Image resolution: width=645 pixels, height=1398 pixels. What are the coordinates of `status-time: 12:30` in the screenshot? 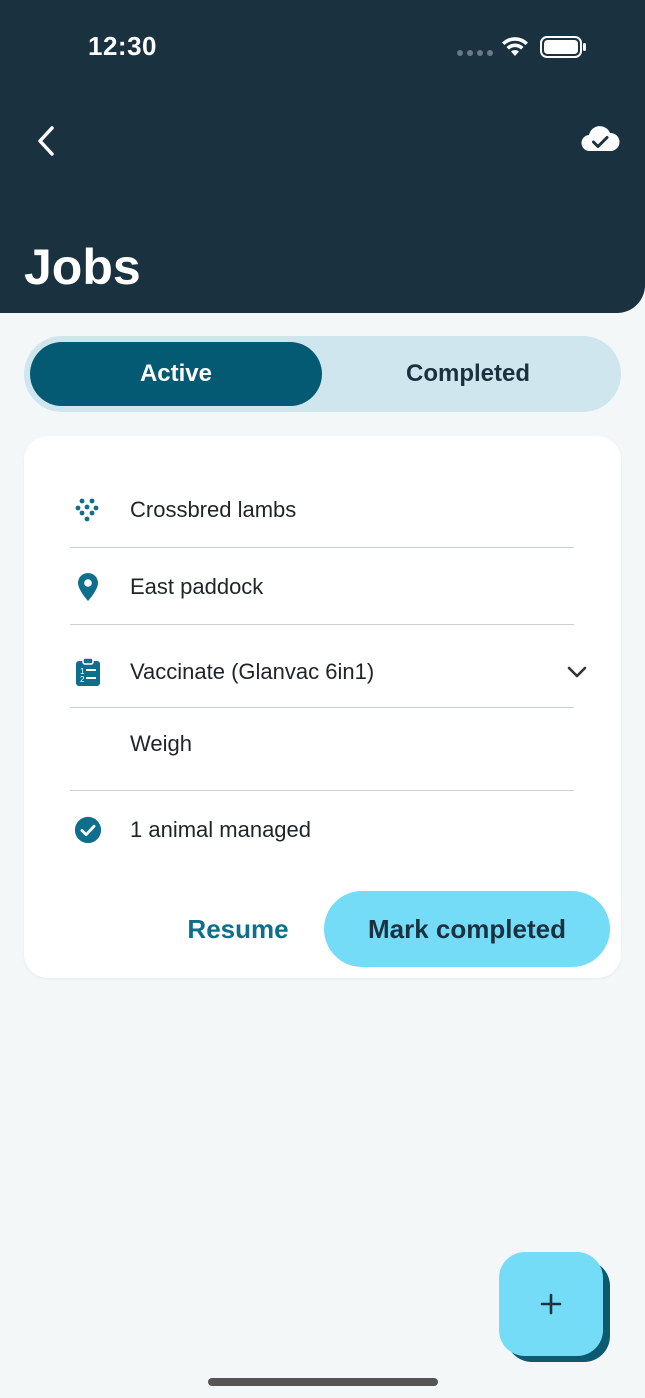 It's located at (122, 46).